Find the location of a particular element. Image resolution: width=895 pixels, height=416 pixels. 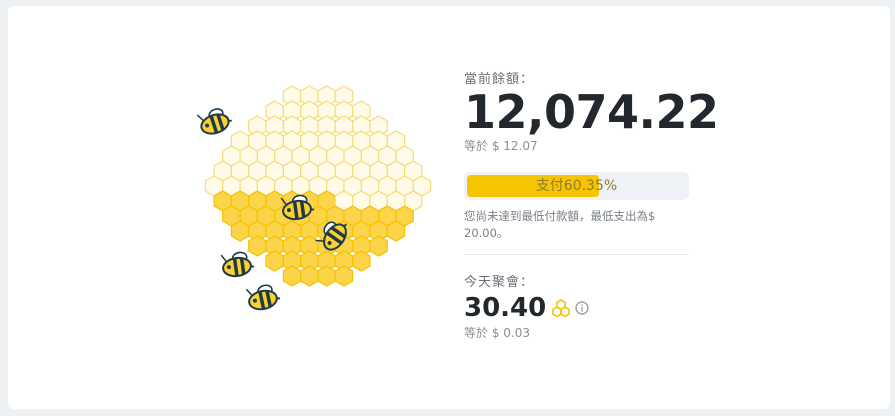

payout-progress-text: 支付60.35% is located at coordinates (576, 186).